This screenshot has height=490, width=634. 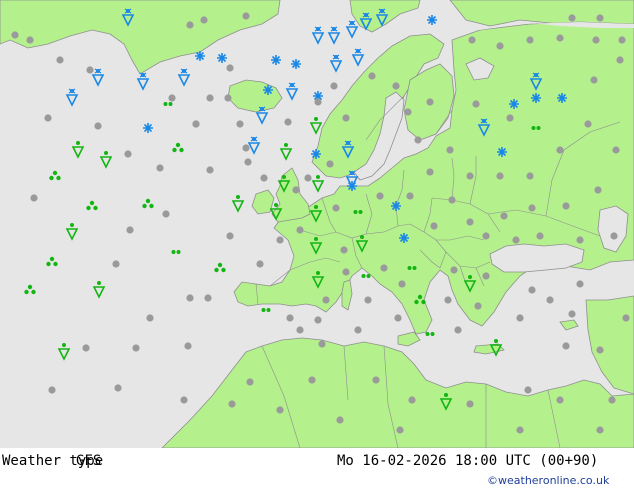 I want to click on valid-time: Mo 16-02-2026 18:00 UTC (00+90), so click(x=468, y=461).